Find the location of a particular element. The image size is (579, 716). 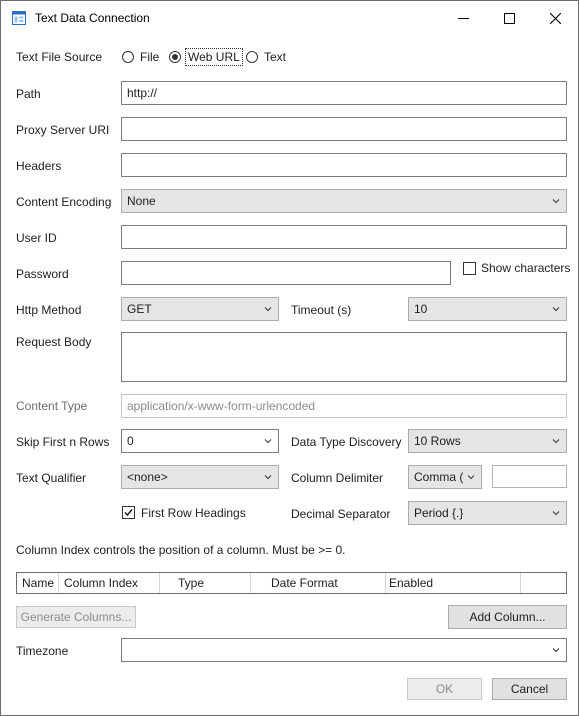

first-row-headings-checkbox is located at coordinates (128, 512).